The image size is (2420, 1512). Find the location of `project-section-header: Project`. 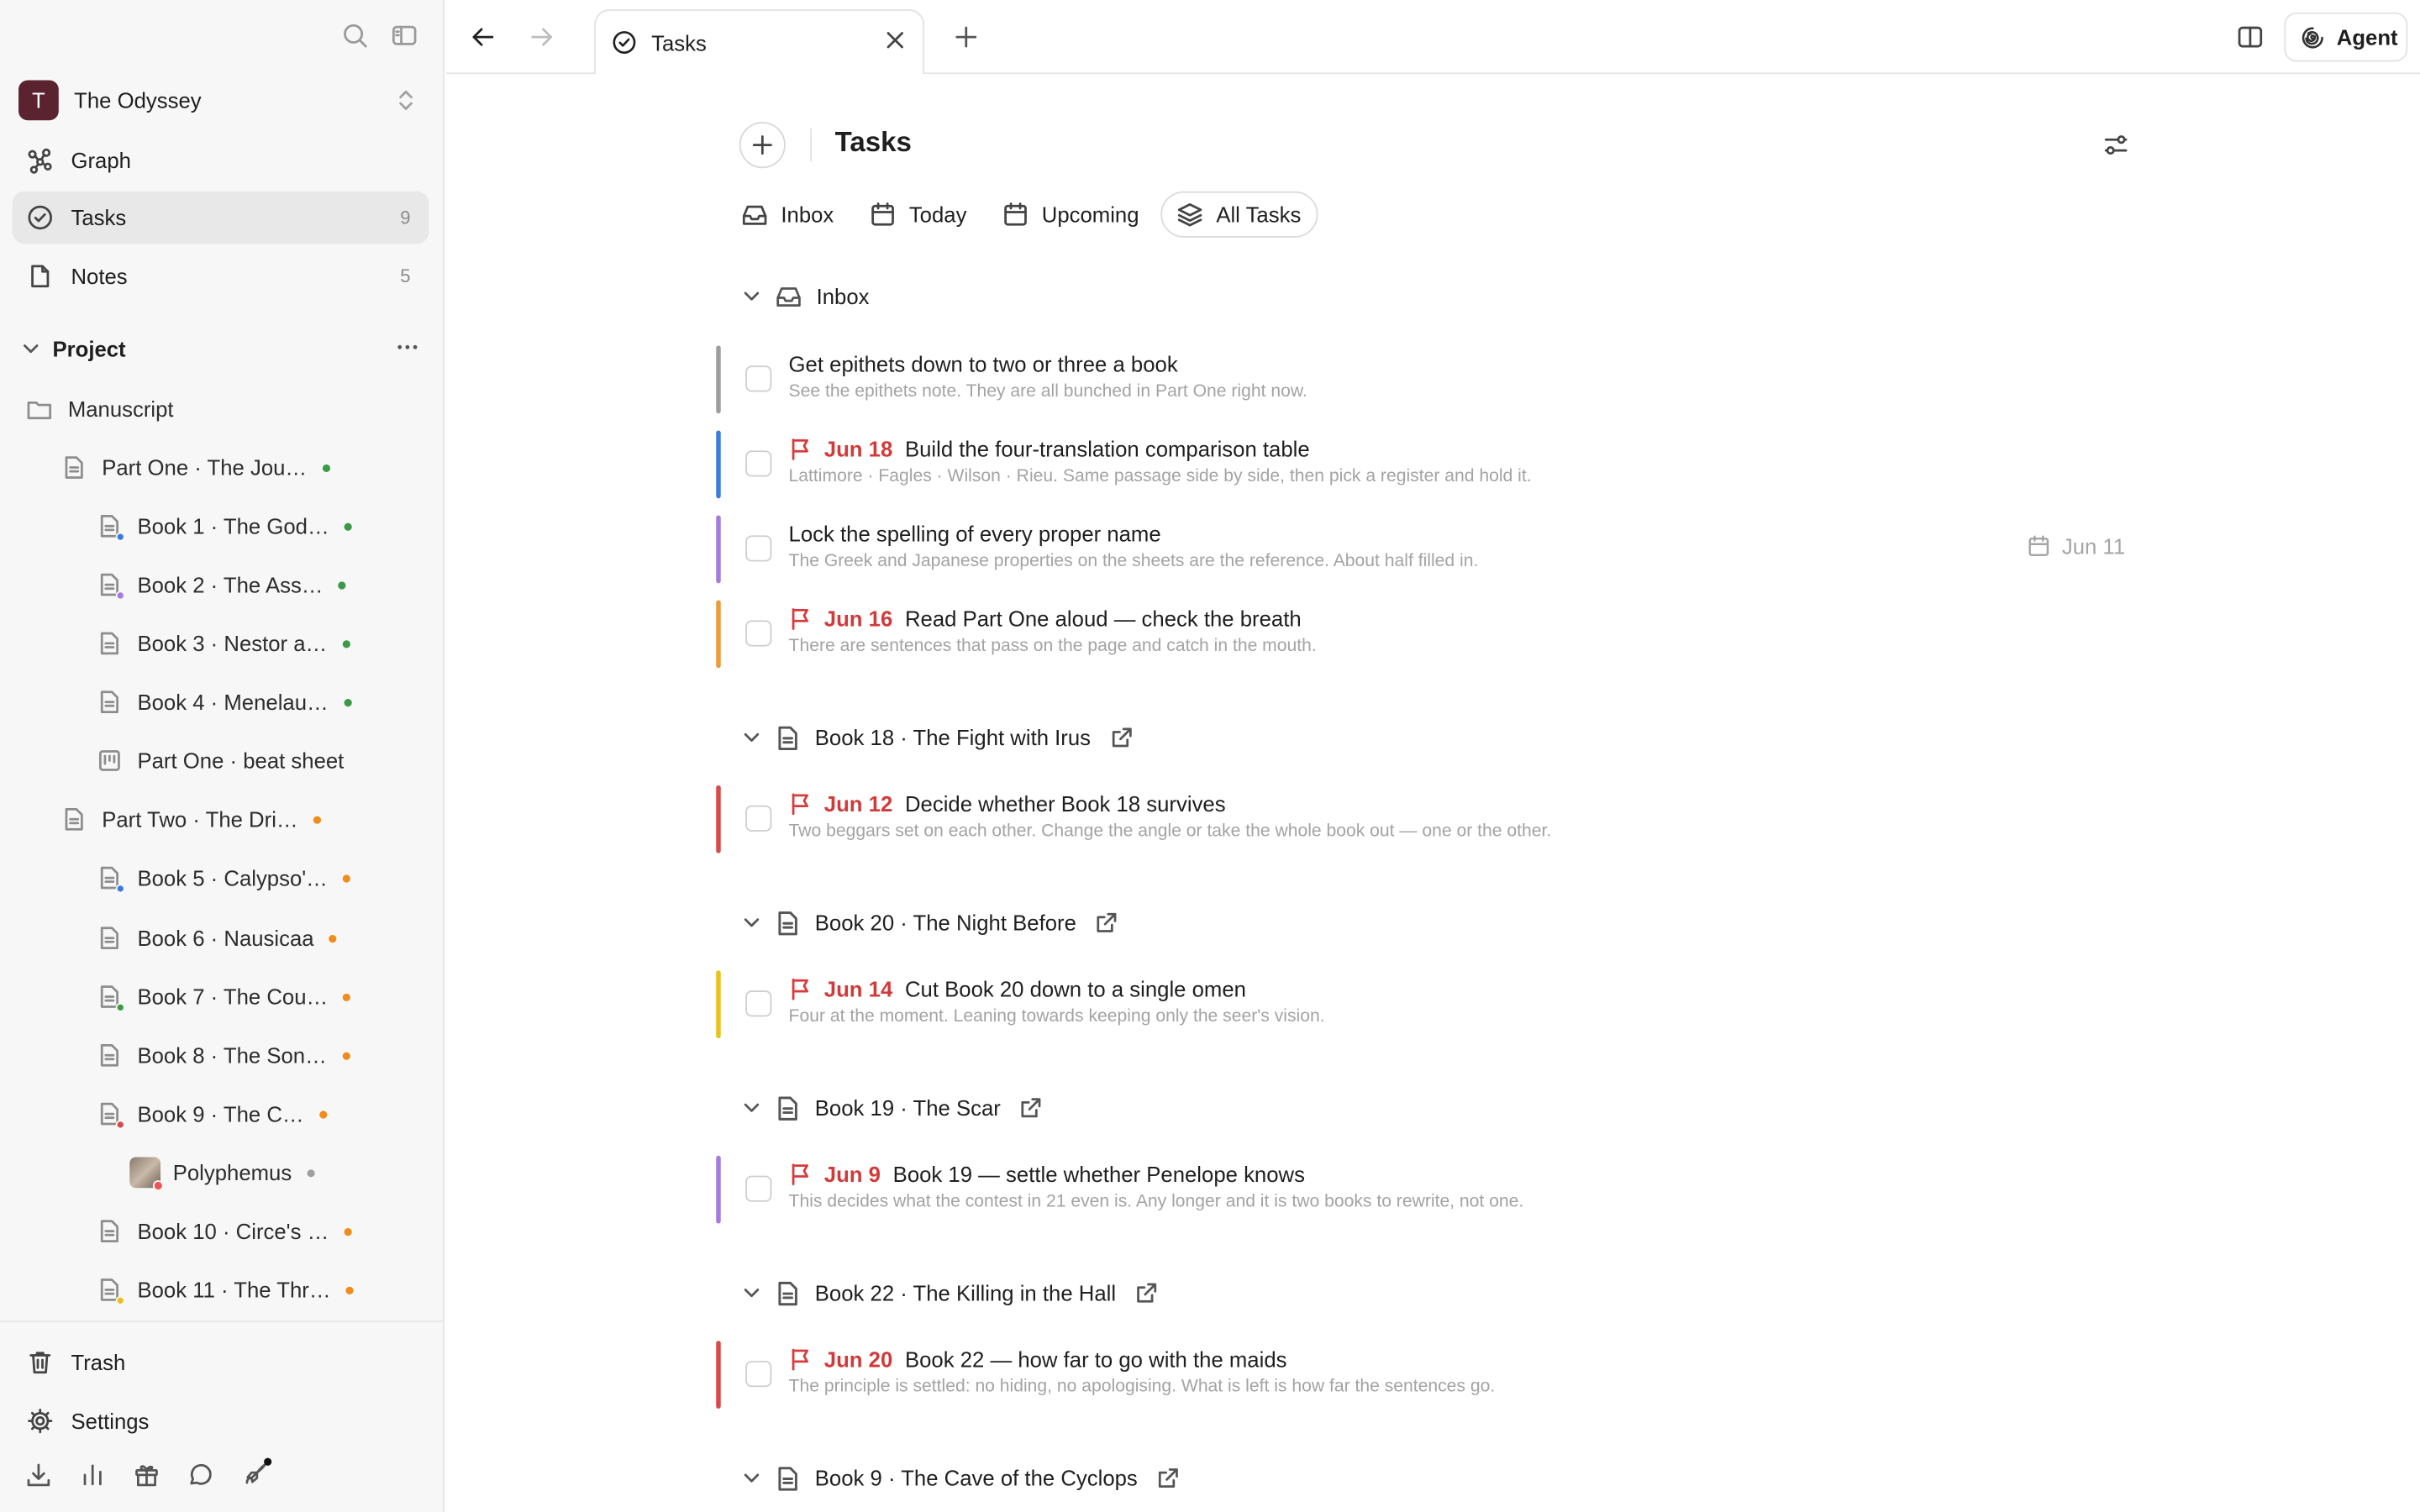

project-section-header: Project is located at coordinates (224, 349).